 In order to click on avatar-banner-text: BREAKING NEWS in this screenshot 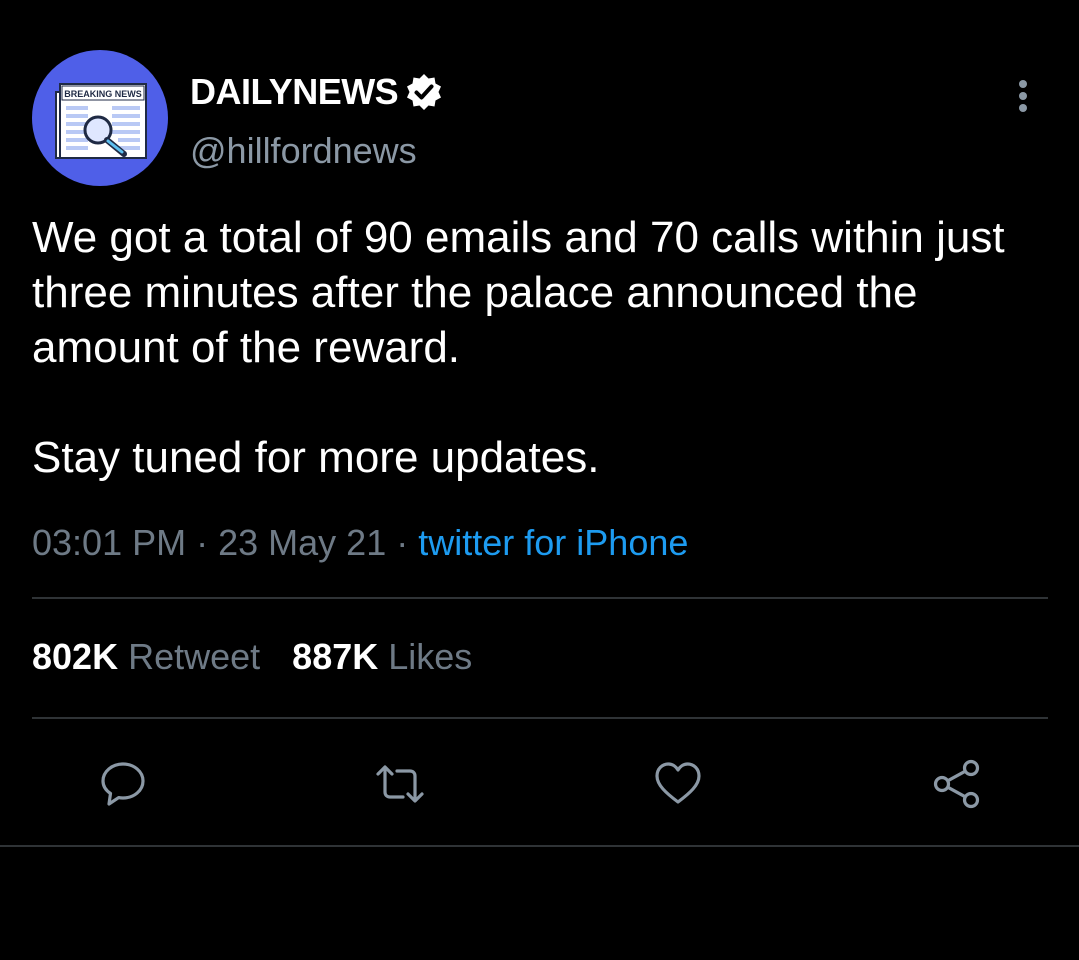, I will do `click(103, 94)`.